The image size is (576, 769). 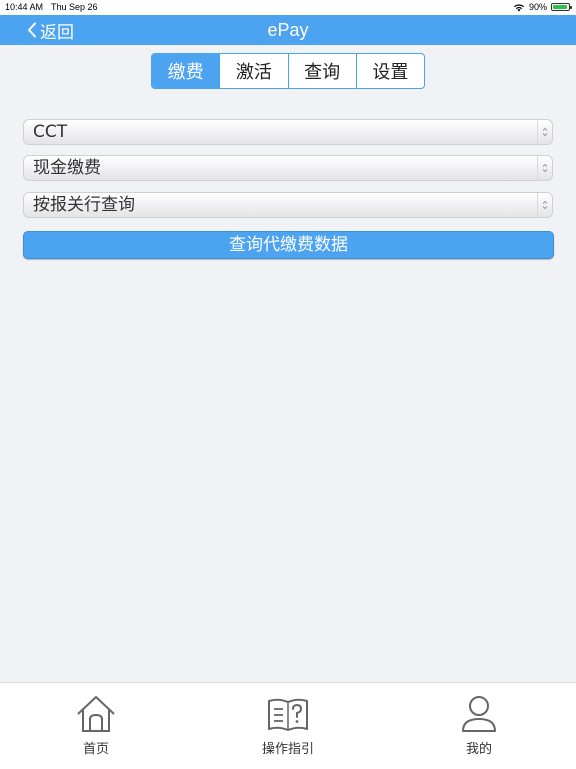 I want to click on segment-settings: 设置, so click(x=389, y=71).